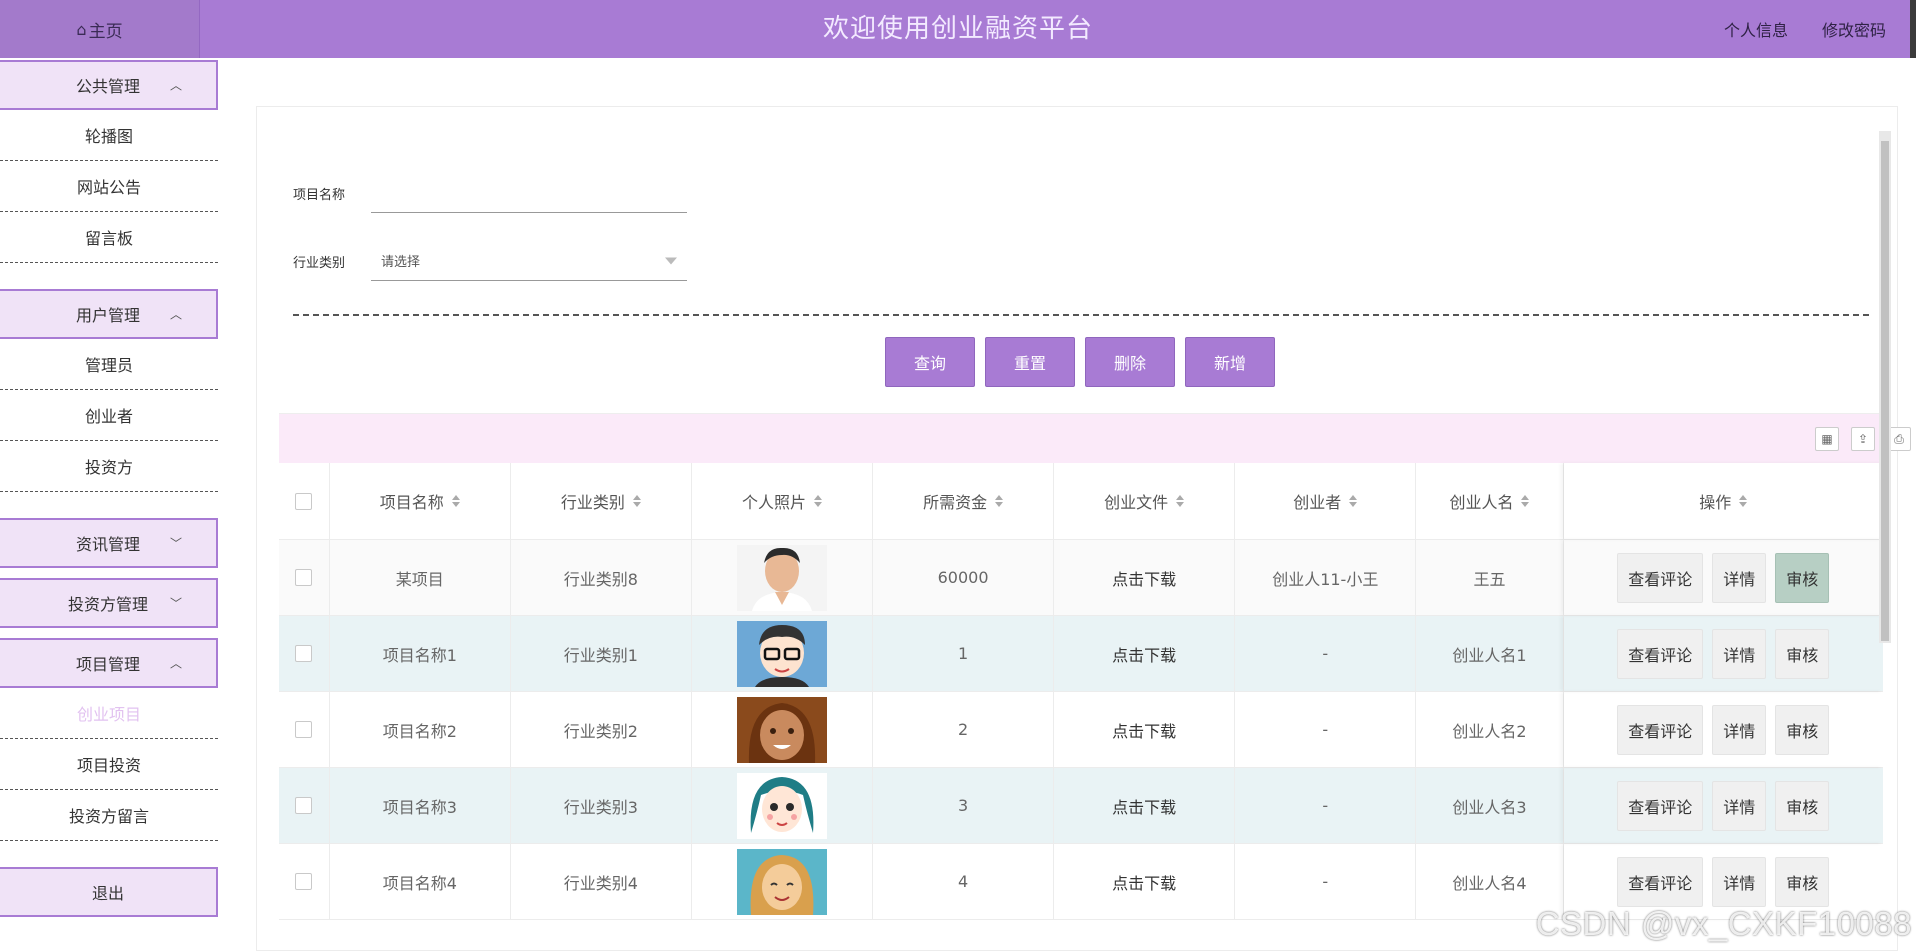 The width and height of the screenshot is (1916, 951). I want to click on group-label: 资讯管理, so click(107, 544).